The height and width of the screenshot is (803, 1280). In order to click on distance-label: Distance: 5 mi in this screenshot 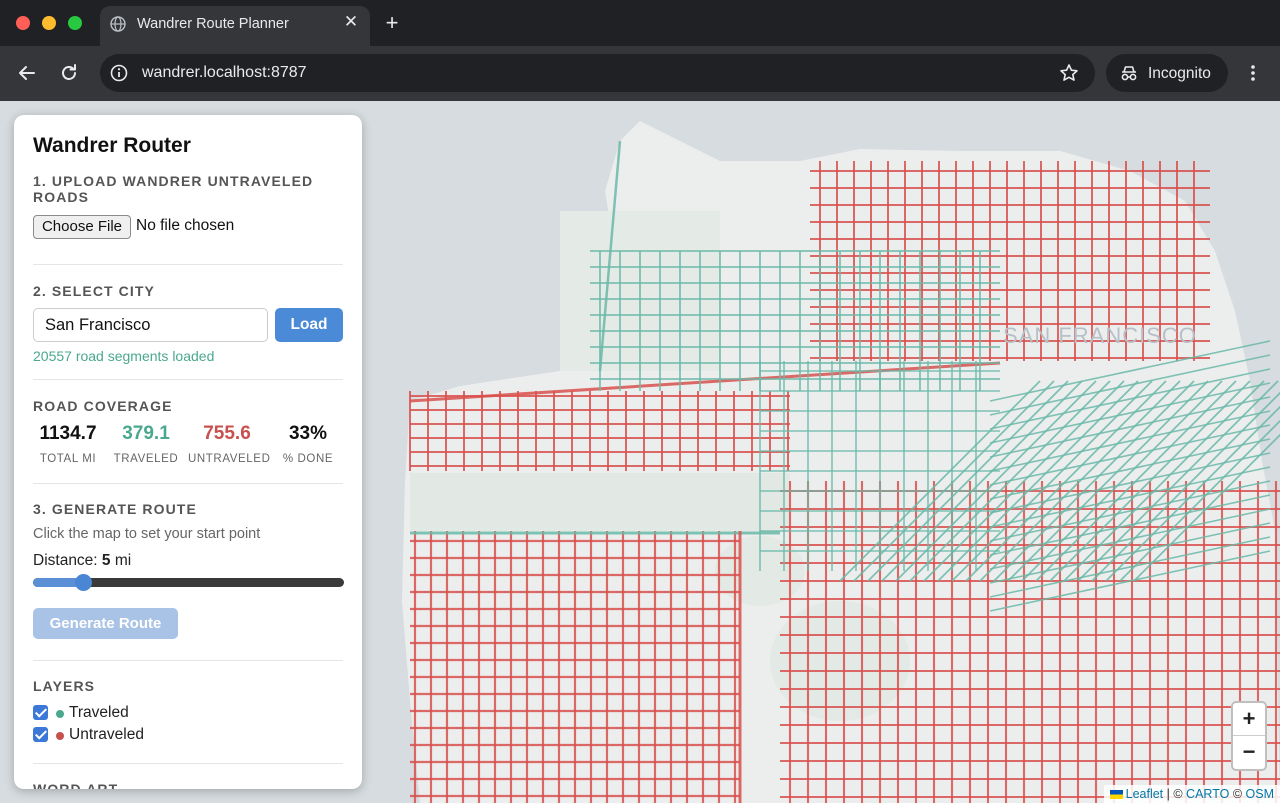, I will do `click(82, 561)`.